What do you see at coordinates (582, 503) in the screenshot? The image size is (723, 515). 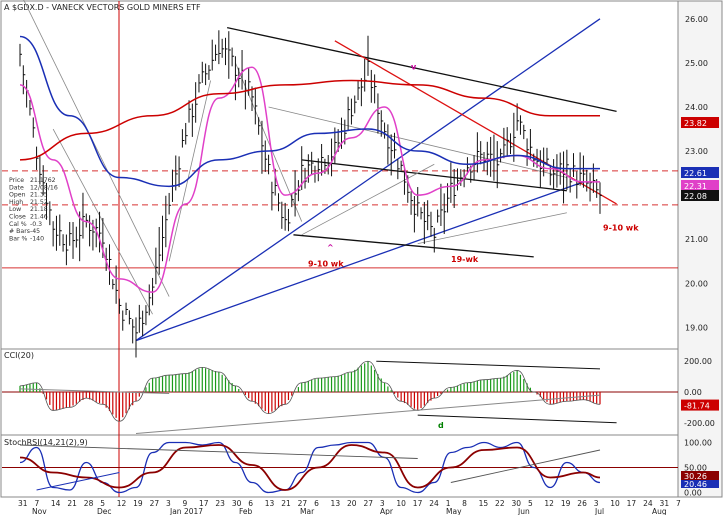 I see `x-axis-tick-label: 26` at bounding box center [582, 503].